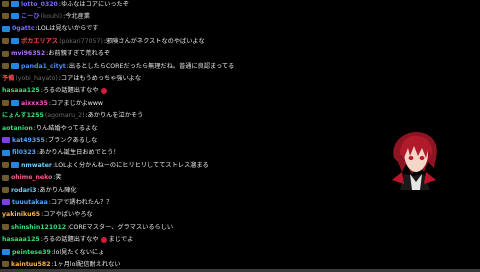 This screenshot has width=480, height=272. I want to click on chat-message: rodari3: あかりん陣化, so click(39, 190).